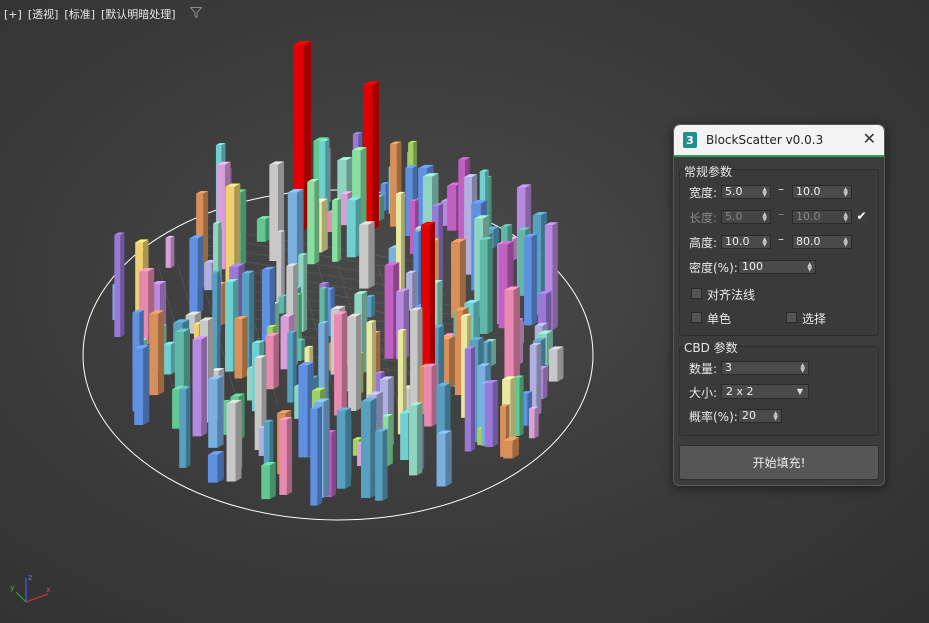 The width and height of the screenshot is (929, 623). What do you see at coordinates (765, 368) in the screenshot?
I see `count-spinner: 3 ▲ ▼` at bounding box center [765, 368].